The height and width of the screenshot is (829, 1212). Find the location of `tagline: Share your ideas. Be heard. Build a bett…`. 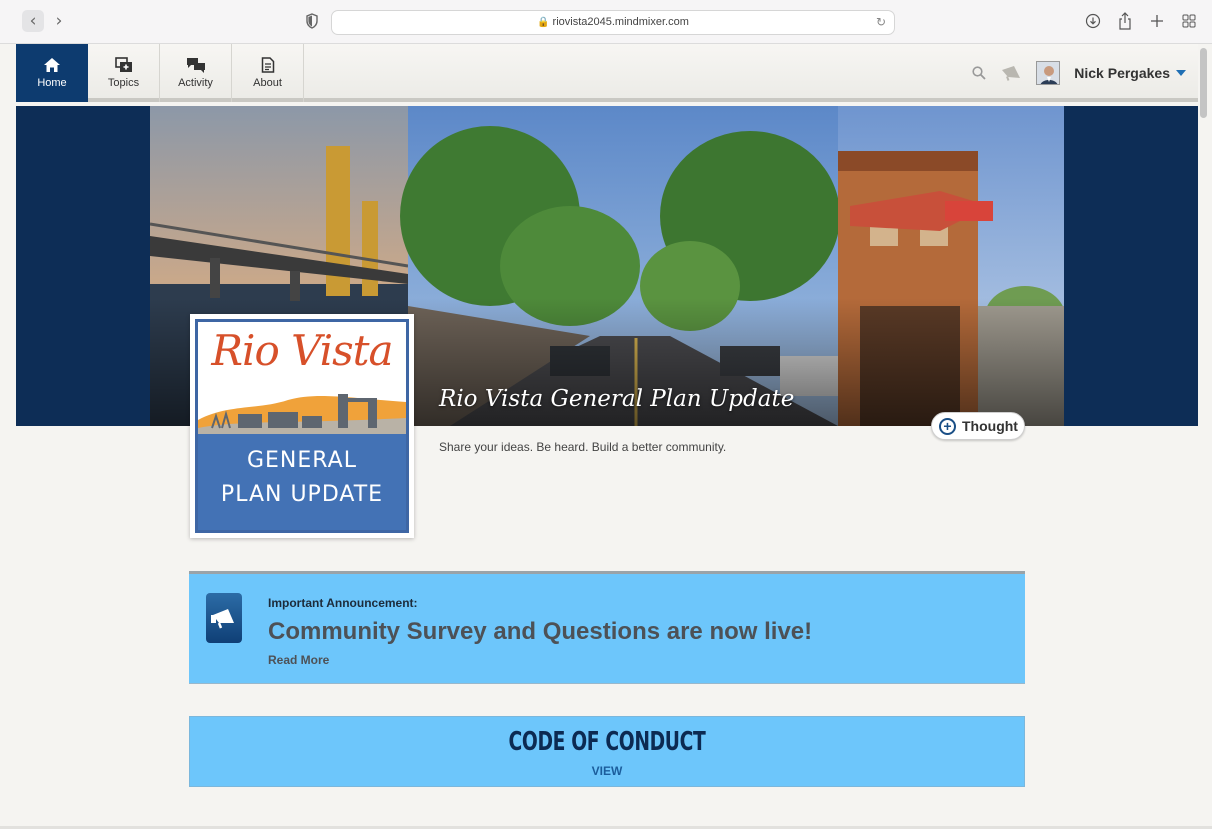

tagline: Share your ideas. Be heard. Build a bett… is located at coordinates (583, 447).